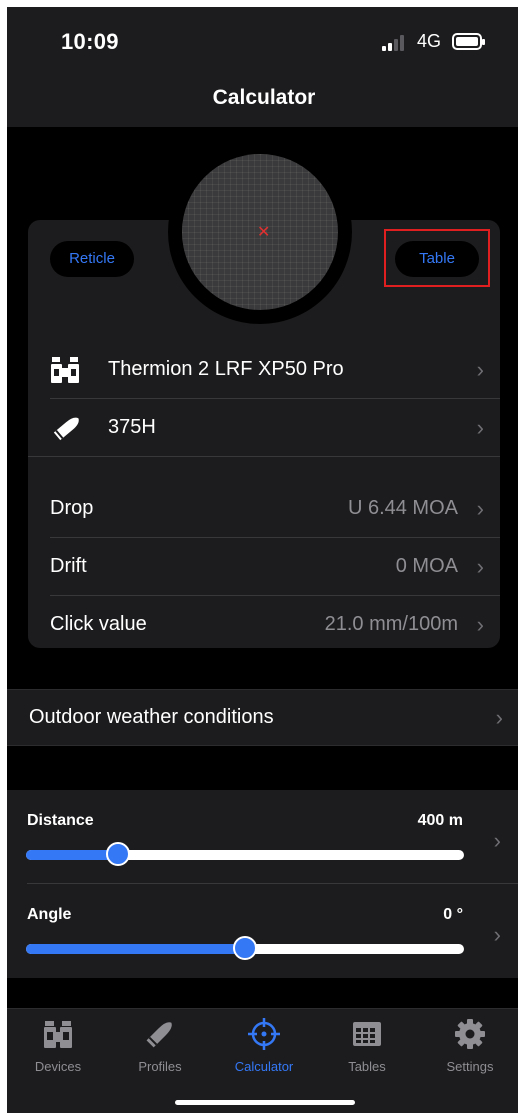 The image size is (518, 1113). What do you see at coordinates (440, 820) in the screenshot?
I see `distance-value: 400 m` at bounding box center [440, 820].